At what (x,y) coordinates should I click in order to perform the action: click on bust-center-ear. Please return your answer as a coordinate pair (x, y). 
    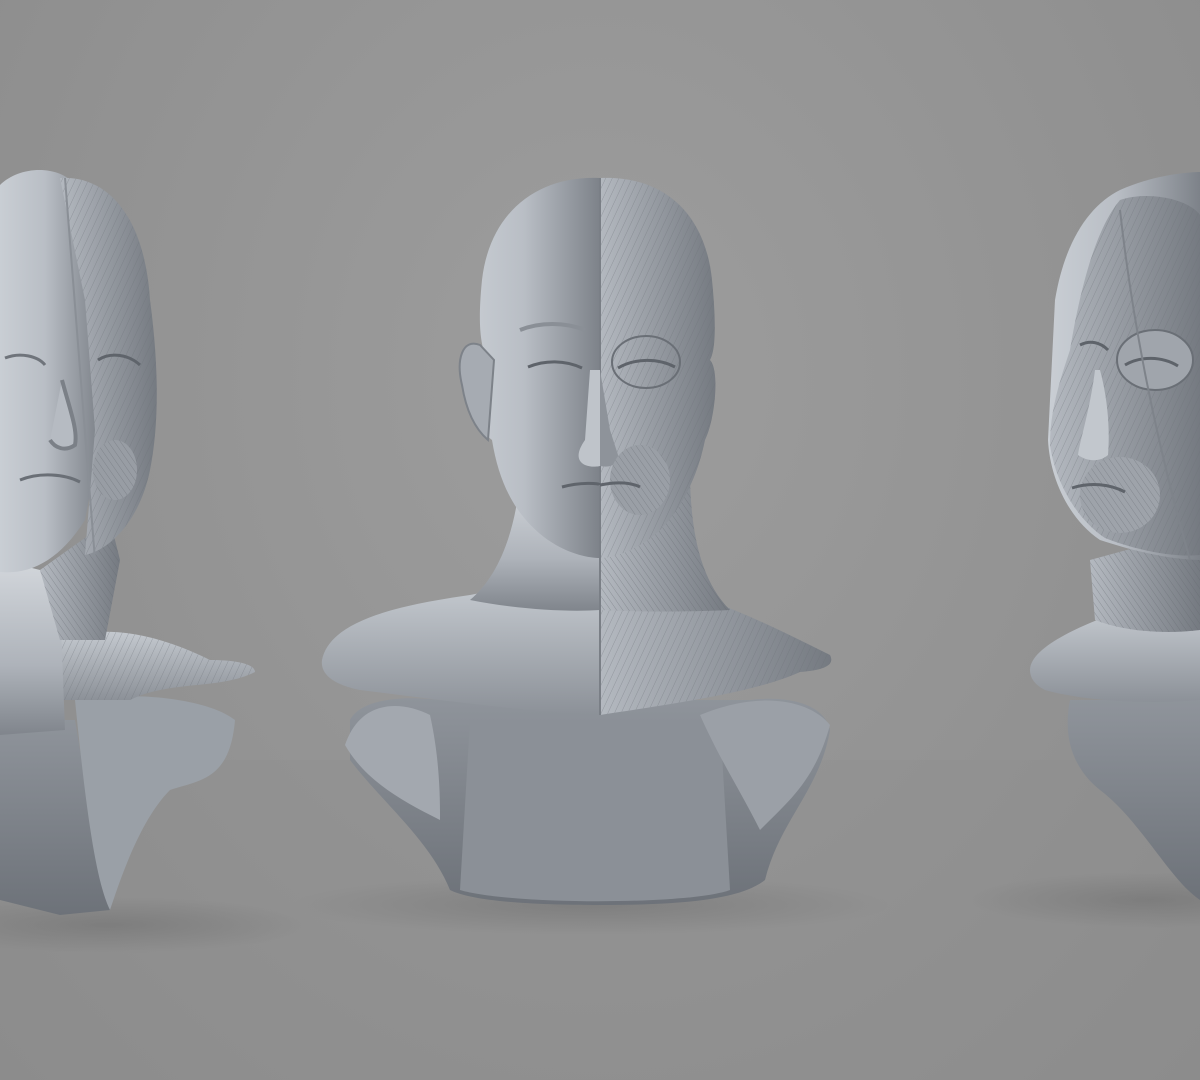
    Looking at the image, I should click on (477, 392).